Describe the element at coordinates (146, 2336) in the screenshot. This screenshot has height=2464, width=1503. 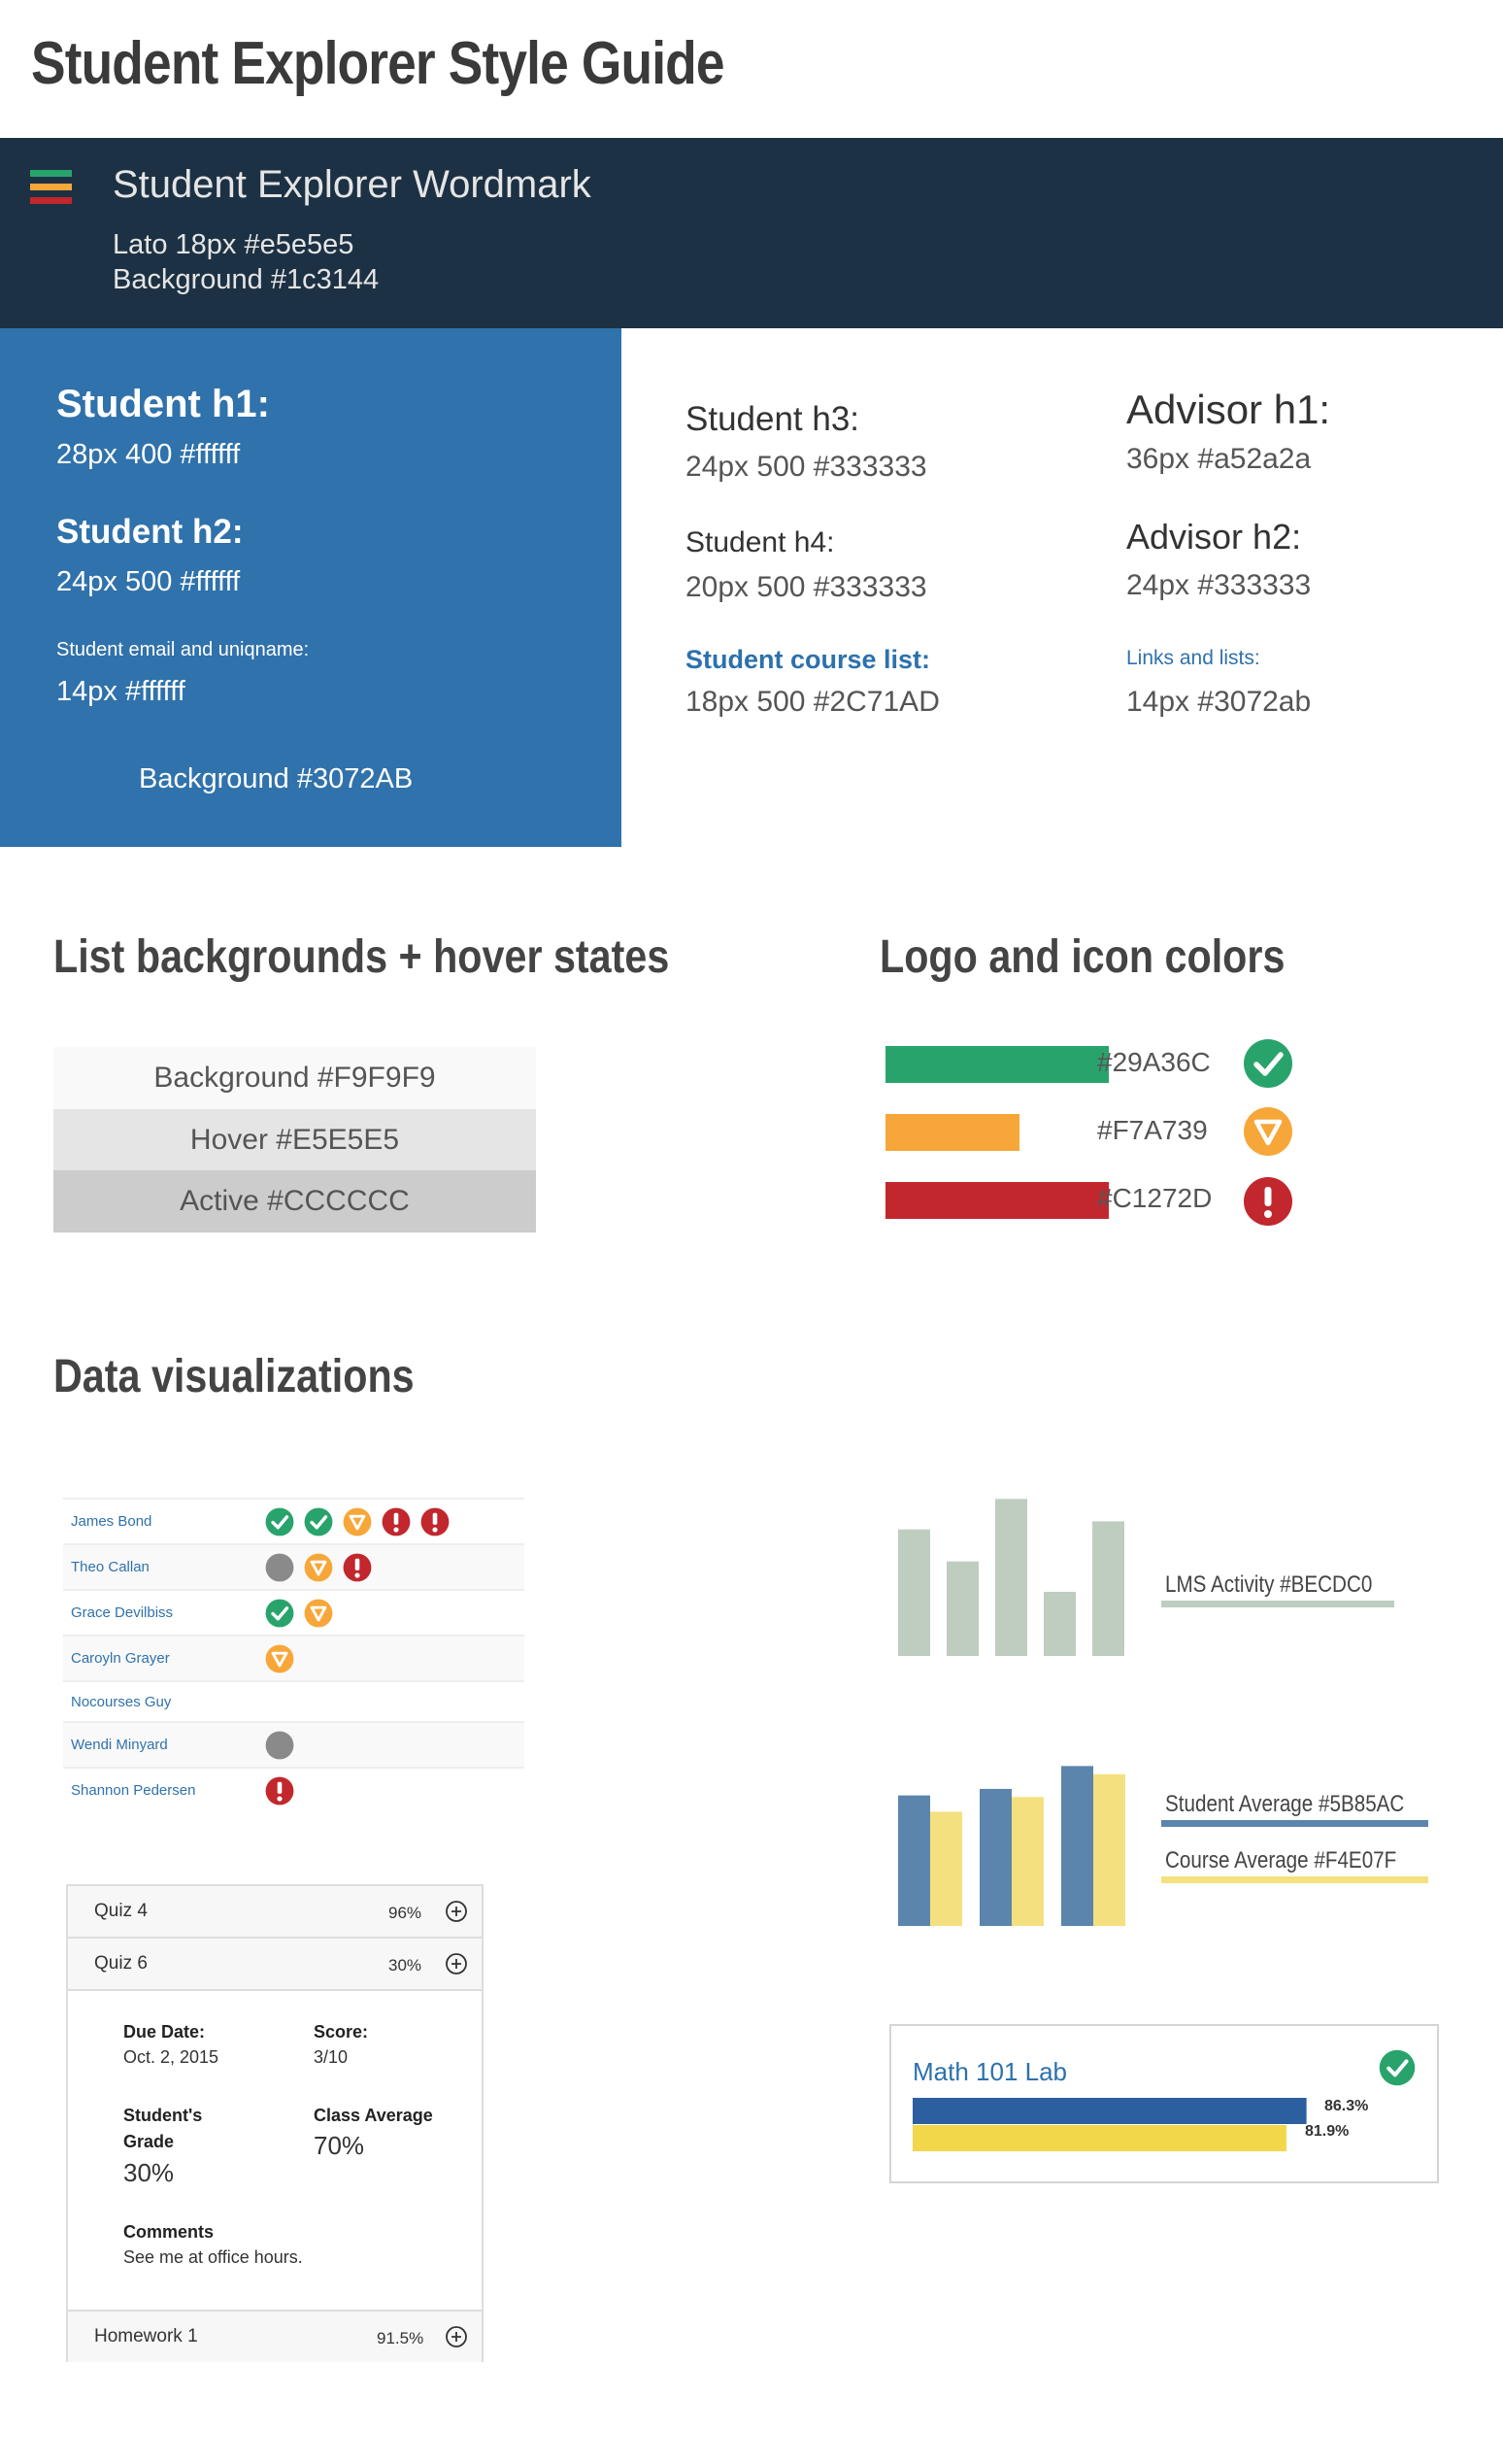
I see `quiz-name: Homework 1` at that location.